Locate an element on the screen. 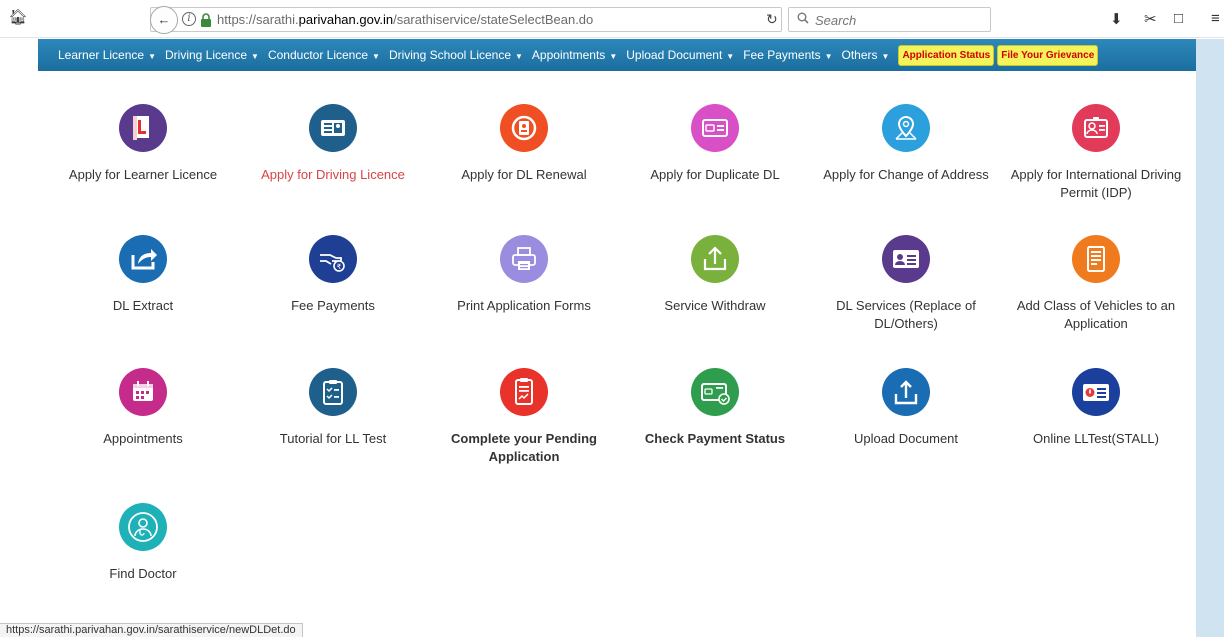  service-tile: Appointments is located at coordinates (143, 408).